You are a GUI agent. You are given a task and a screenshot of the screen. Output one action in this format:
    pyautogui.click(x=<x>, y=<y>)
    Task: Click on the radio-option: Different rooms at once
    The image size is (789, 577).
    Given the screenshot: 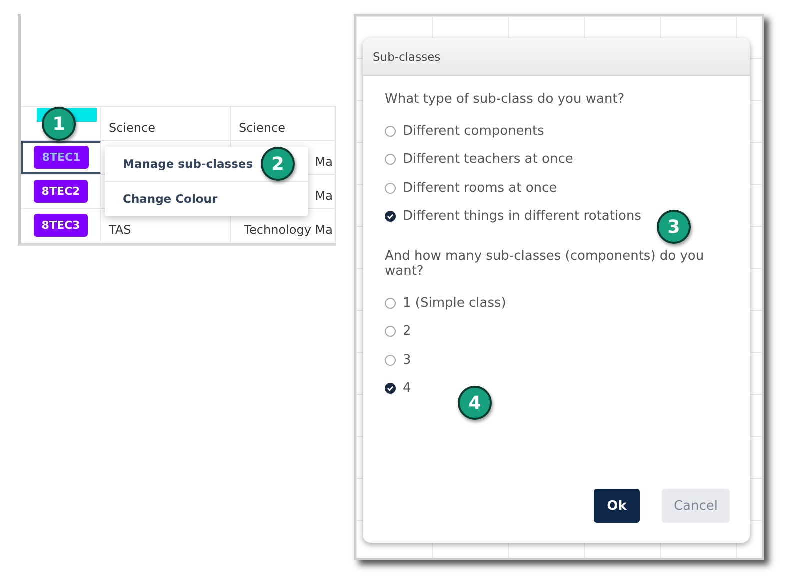 What is the action you would take?
    pyautogui.click(x=471, y=188)
    